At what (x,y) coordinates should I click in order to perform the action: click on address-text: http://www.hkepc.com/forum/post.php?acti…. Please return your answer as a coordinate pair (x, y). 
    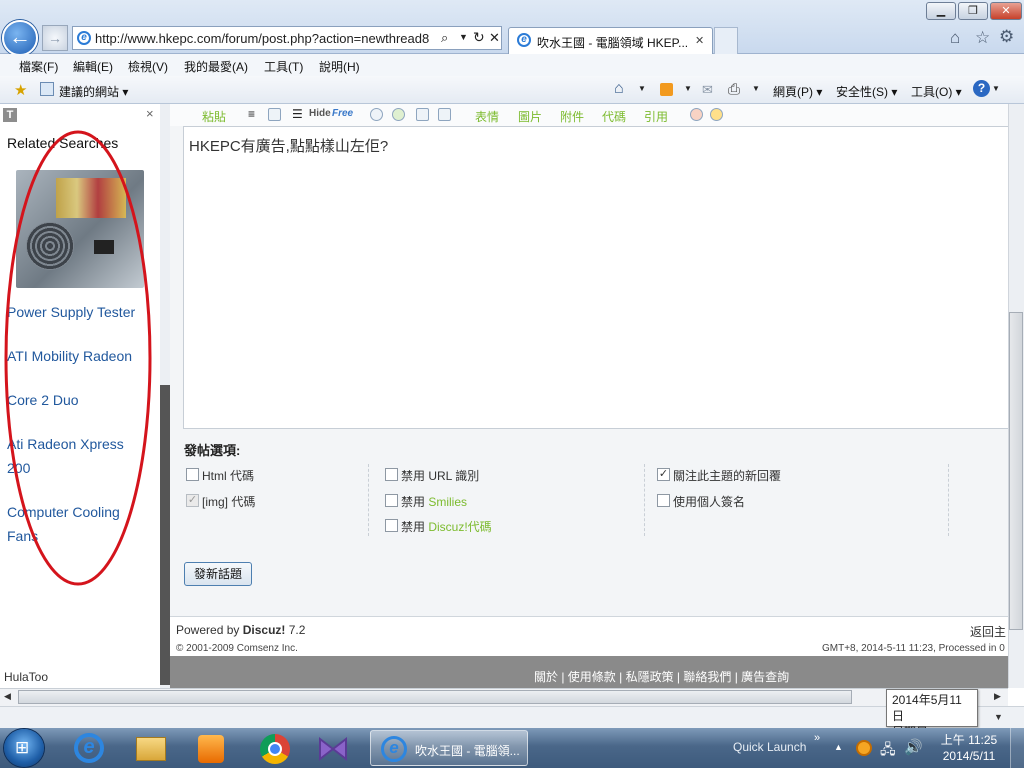
    Looking at the image, I should click on (265, 38).